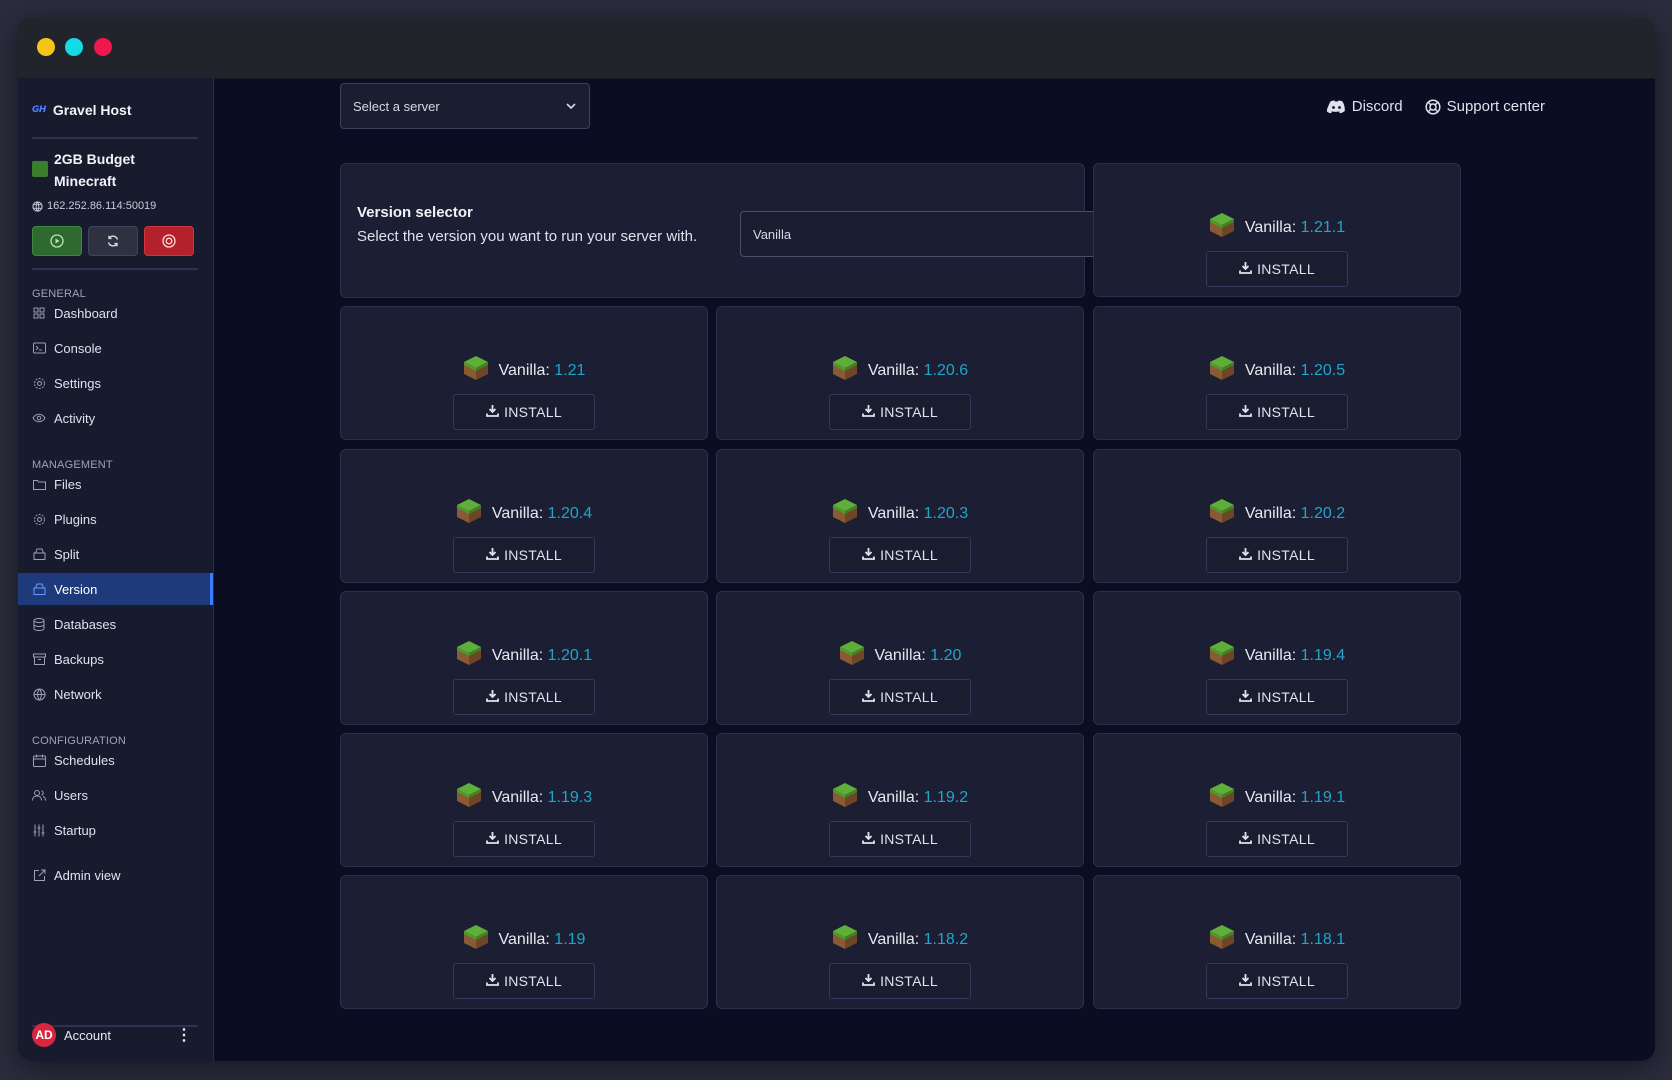 The width and height of the screenshot is (1672, 1080). Describe the element at coordinates (115, 1035) in the screenshot. I see `account-menu: AD Account ⋮` at that location.